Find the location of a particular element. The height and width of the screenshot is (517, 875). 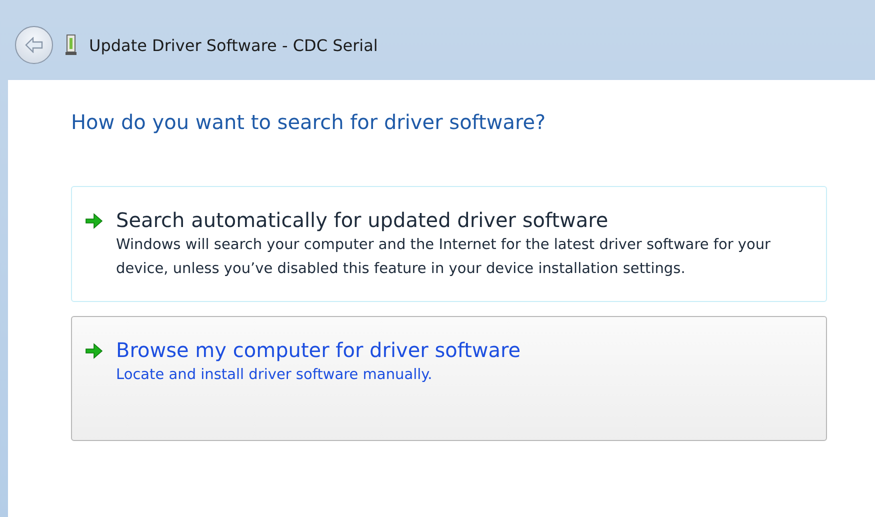

option-description: Locate and install driver software manually. is located at coordinates (275, 375).